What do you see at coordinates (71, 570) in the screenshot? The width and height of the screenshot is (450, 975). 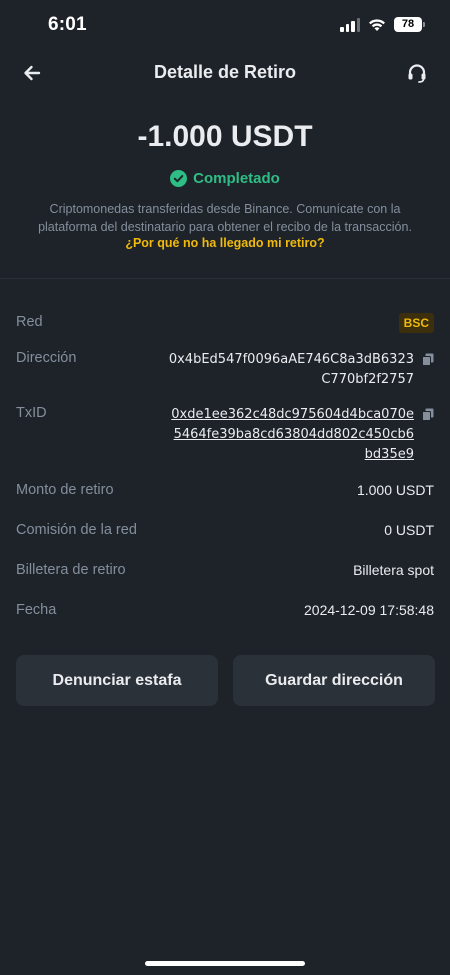 I see `wallet-label: Billetera de retiro` at bounding box center [71, 570].